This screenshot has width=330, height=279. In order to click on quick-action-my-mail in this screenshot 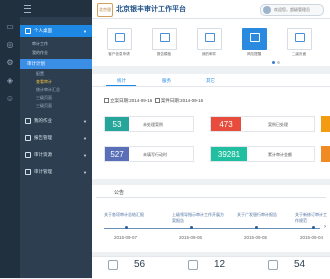, I will do `click(209, 39)`.